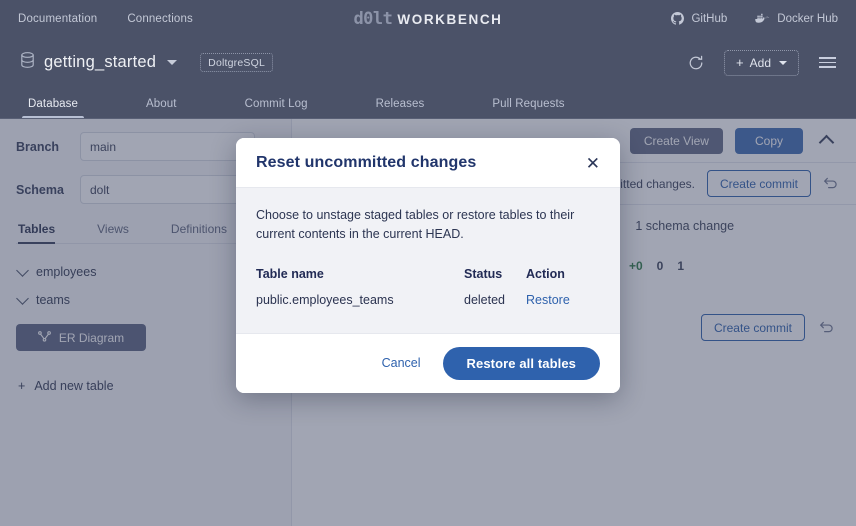 The width and height of the screenshot is (856, 526). What do you see at coordinates (57, 19) in the screenshot?
I see `topbar-link-documentation: Documentation` at bounding box center [57, 19].